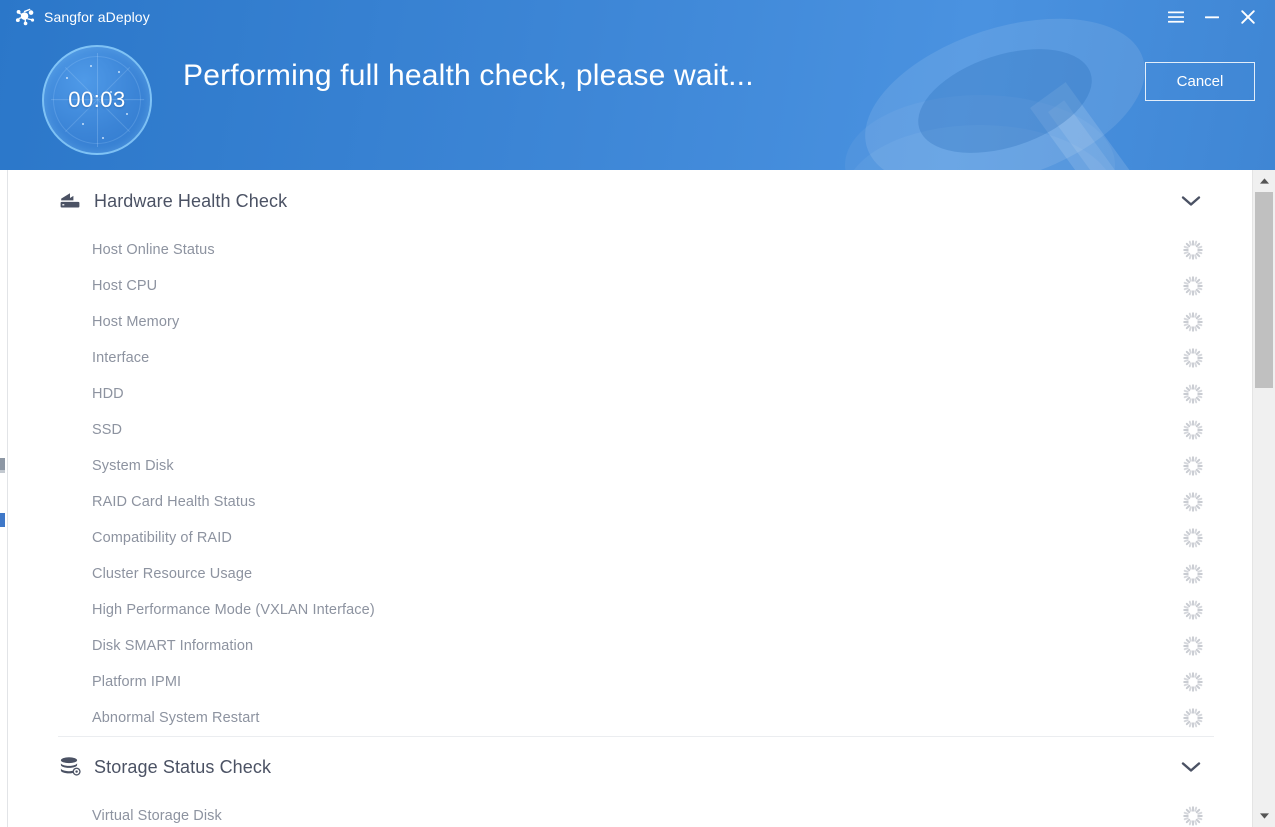 The height and width of the screenshot is (827, 1275). Describe the element at coordinates (630, 430) in the screenshot. I see `list-item: SSD` at that location.